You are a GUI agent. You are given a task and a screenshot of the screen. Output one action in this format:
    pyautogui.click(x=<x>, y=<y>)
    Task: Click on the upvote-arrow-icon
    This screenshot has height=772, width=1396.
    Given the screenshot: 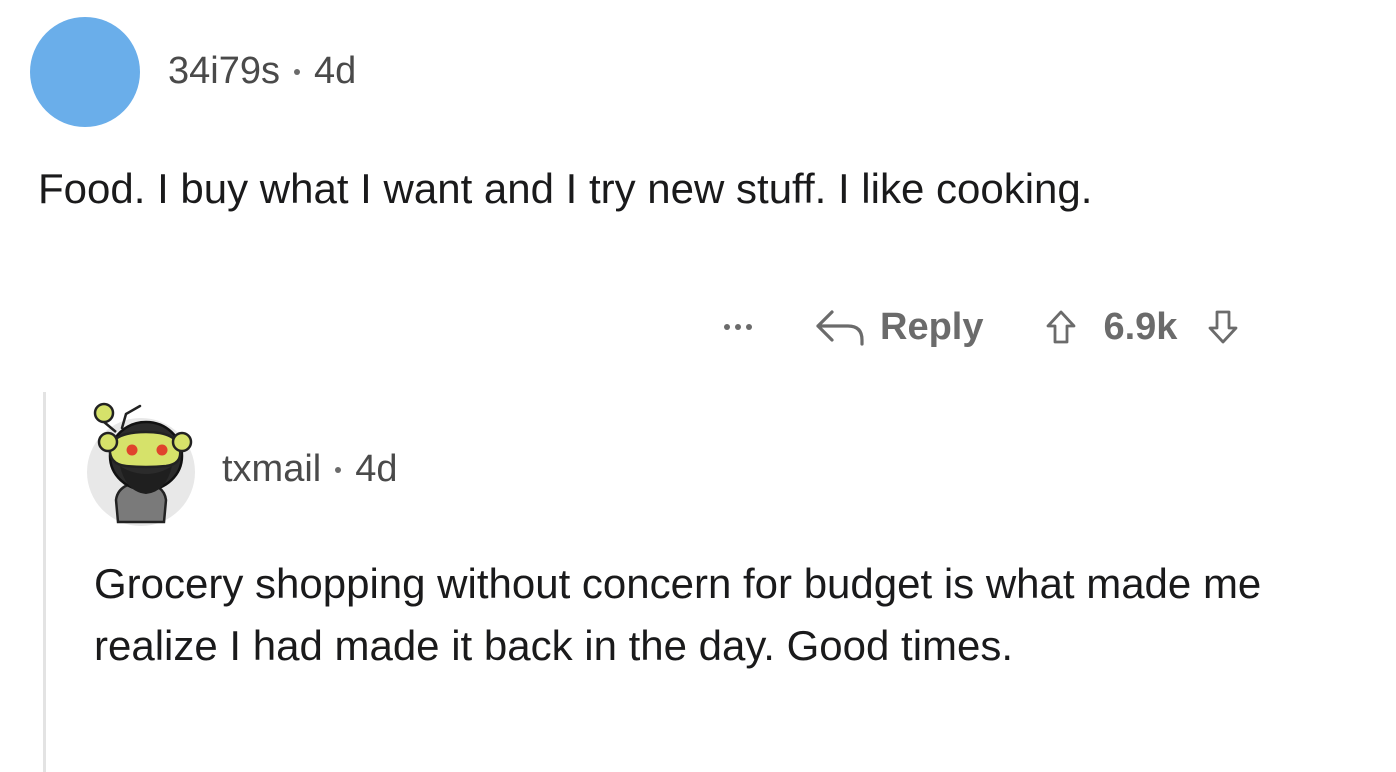 What is the action you would take?
    pyautogui.click(x=1061, y=327)
    